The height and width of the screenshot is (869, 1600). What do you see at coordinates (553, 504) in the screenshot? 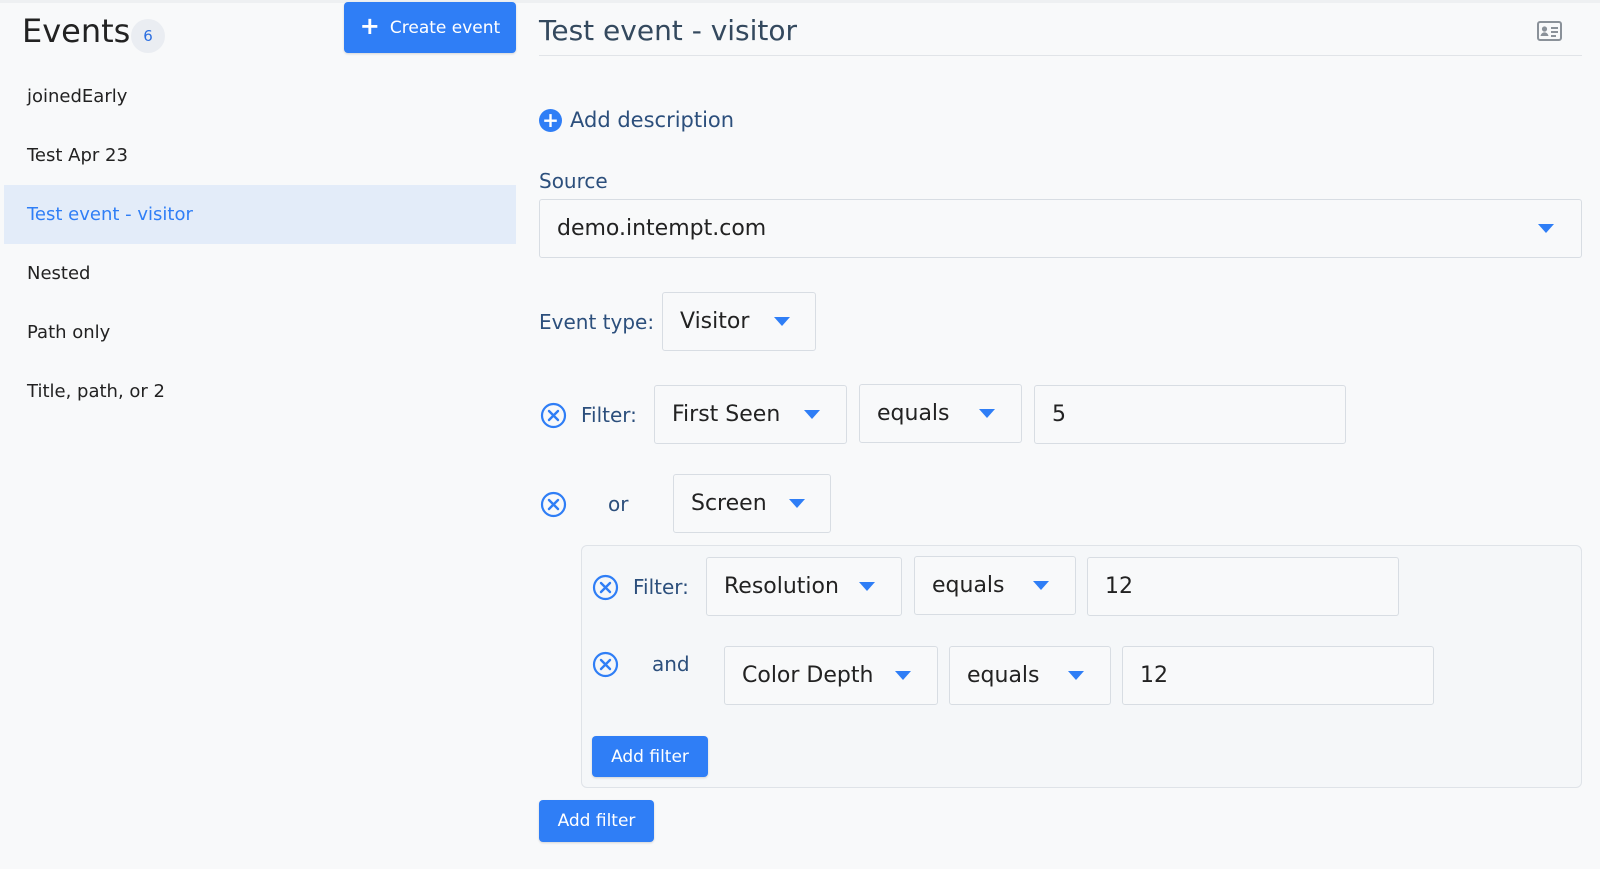
I see `remove-group-icon` at bounding box center [553, 504].